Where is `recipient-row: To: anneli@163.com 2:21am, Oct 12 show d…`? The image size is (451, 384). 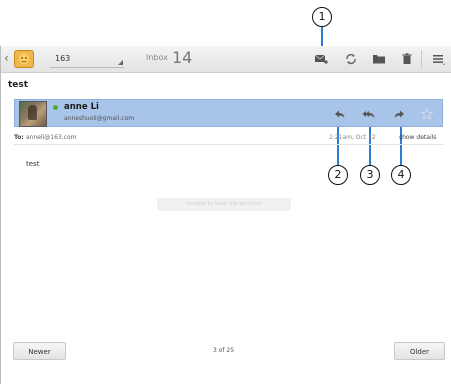 recipient-row: To: anneli@163.com 2:21am, Oct 12 show d… is located at coordinates (228, 137).